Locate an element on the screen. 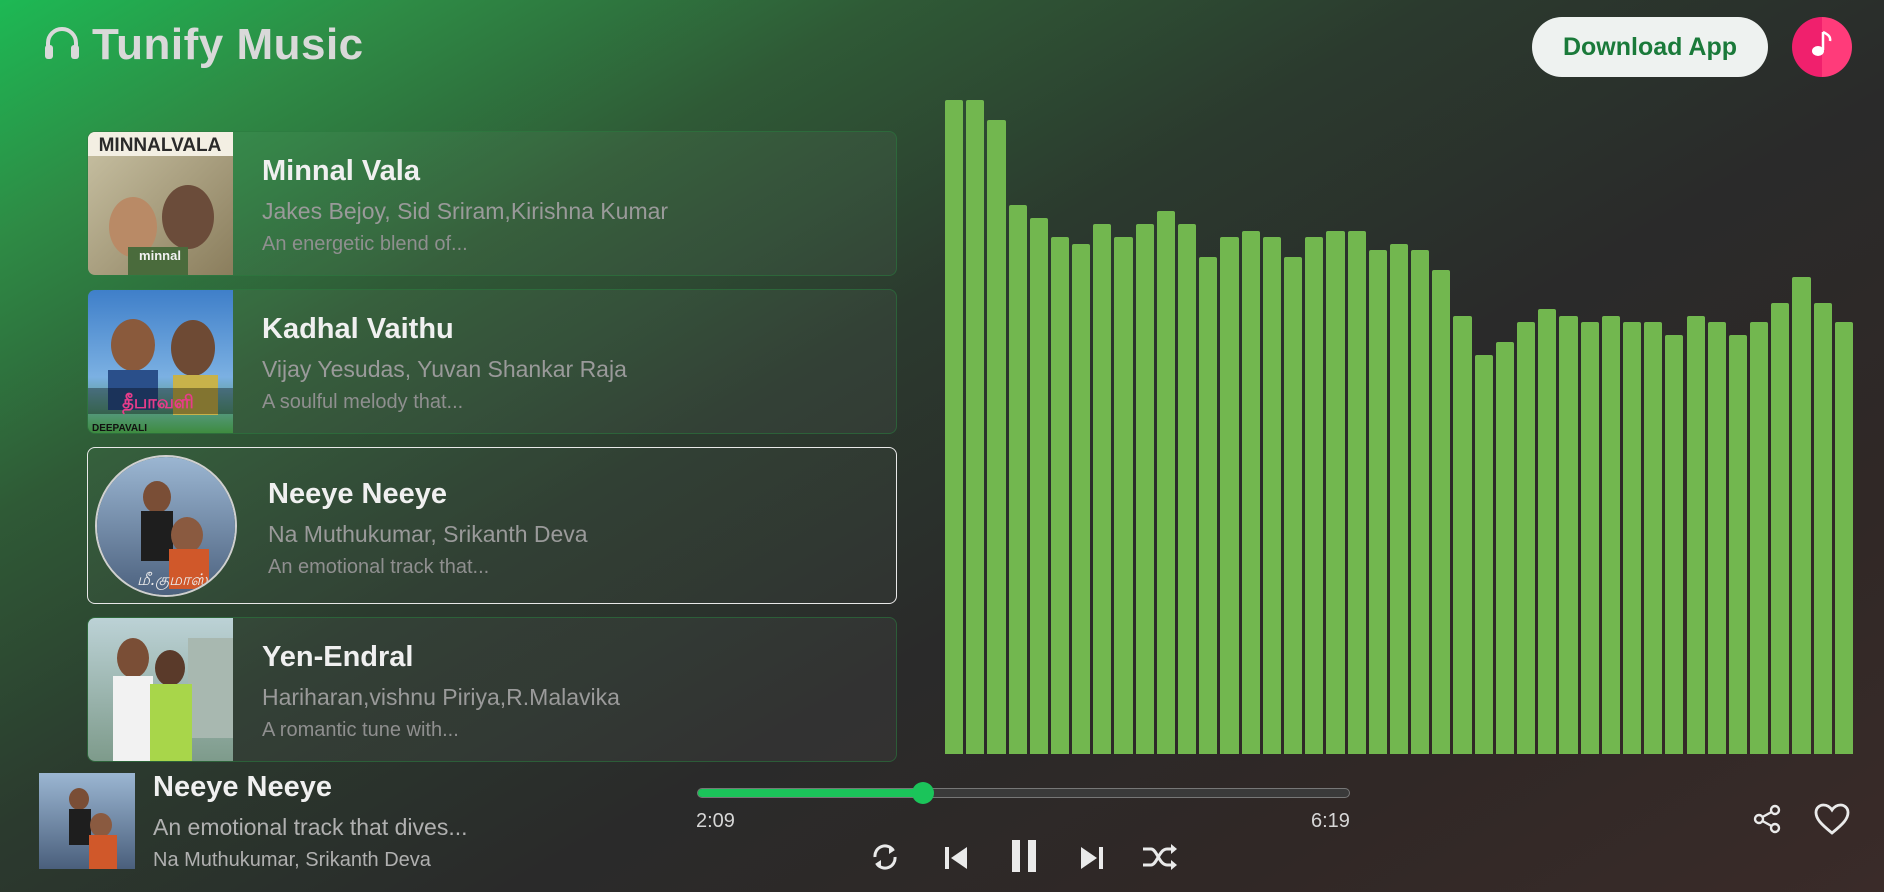 Image resolution: width=1884 pixels, height=892 pixels. svg-text: minnal is located at coordinates (160, 255).